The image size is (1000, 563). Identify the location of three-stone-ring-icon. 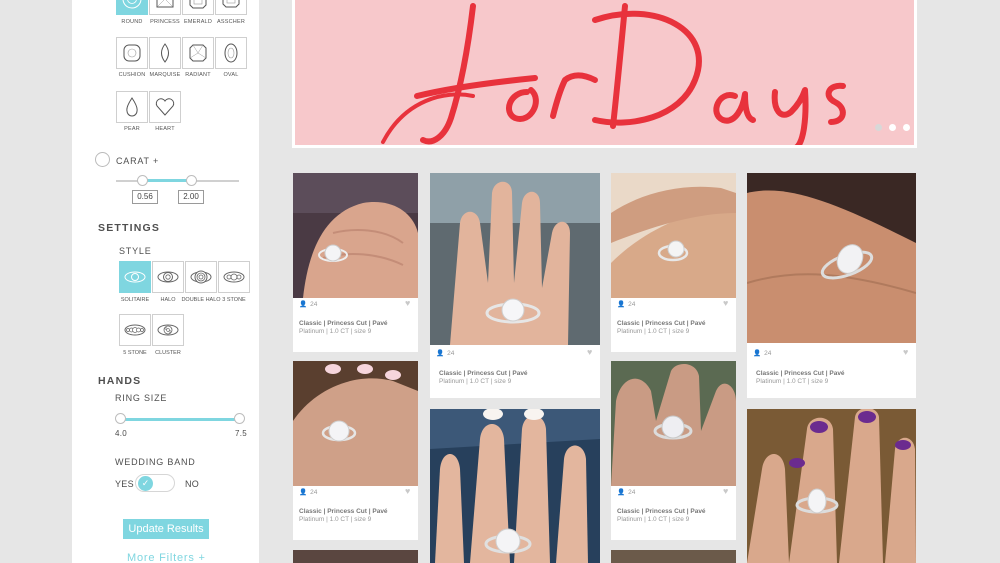
(234, 277).